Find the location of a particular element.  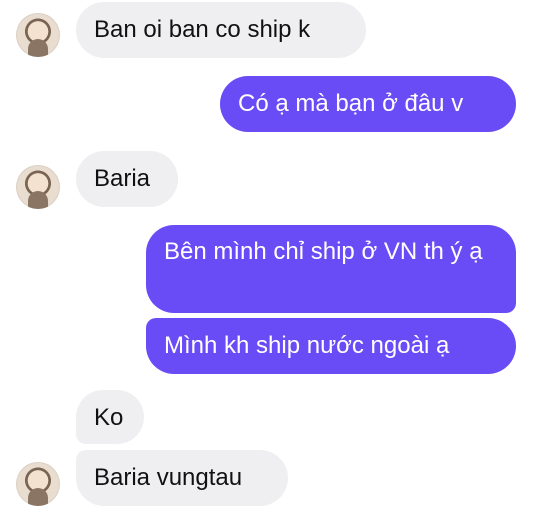

outgoing-message: Mình kh ship nước ngoài ạ is located at coordinates (331, 346).